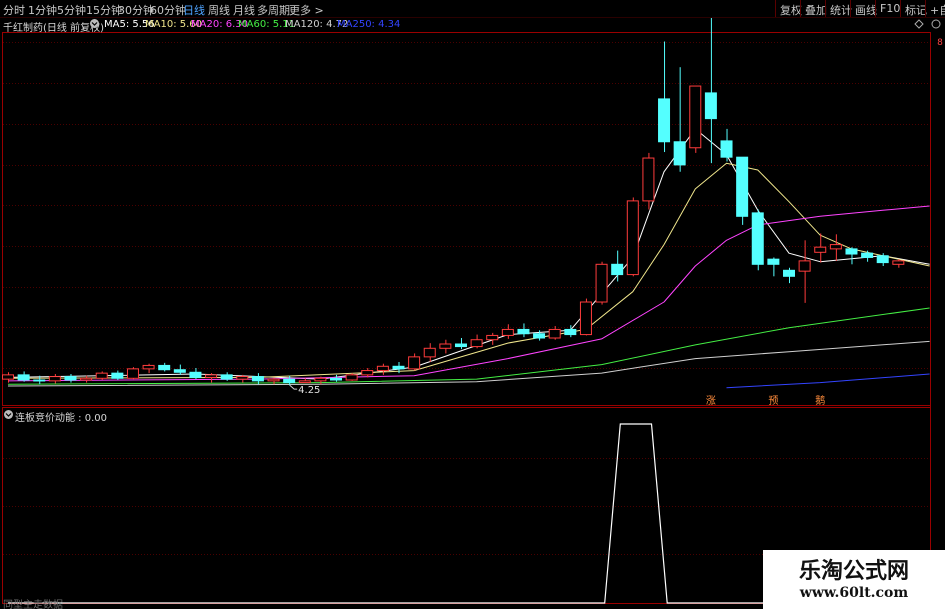  Describe the element at coordinates (773, 401) in the screenshot. I see `signal-marker-1: 预` at that location.